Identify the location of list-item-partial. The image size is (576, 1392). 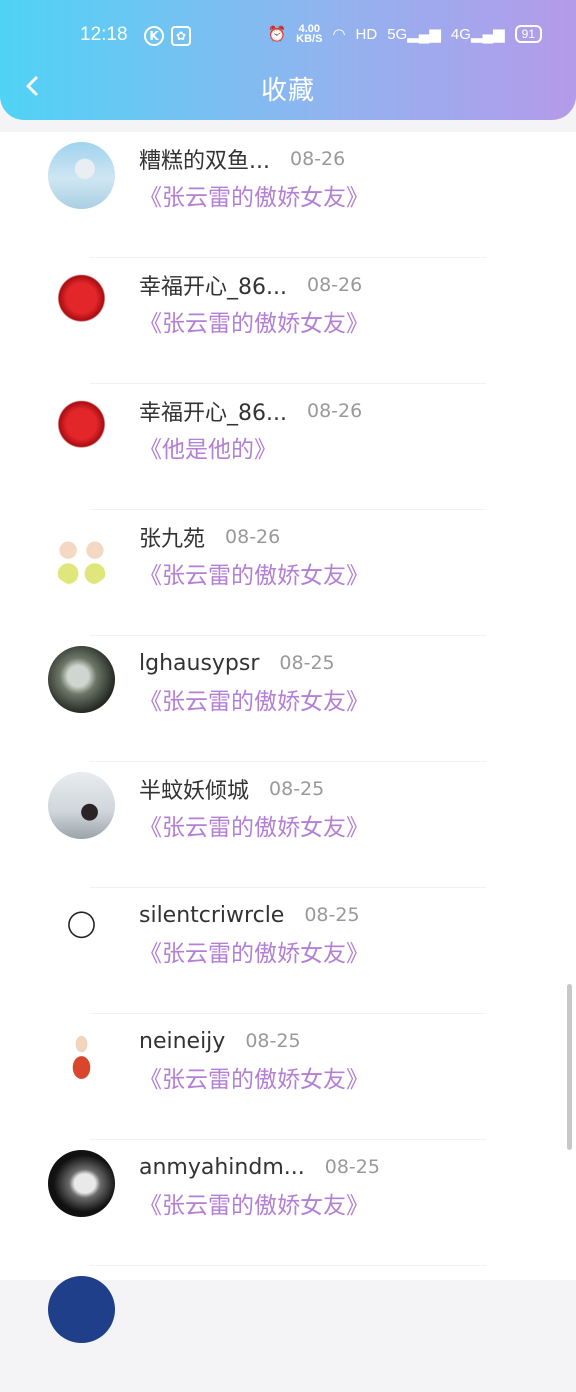
(288, 1329).